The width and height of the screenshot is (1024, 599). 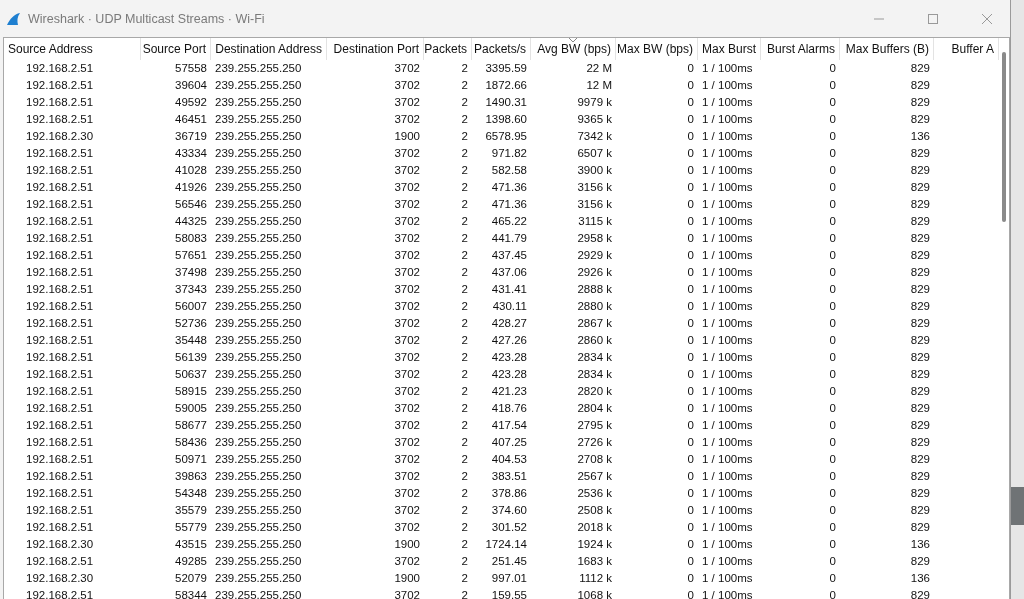 I want to click on table-cell-text: 58083, so click(x=191, y=238).